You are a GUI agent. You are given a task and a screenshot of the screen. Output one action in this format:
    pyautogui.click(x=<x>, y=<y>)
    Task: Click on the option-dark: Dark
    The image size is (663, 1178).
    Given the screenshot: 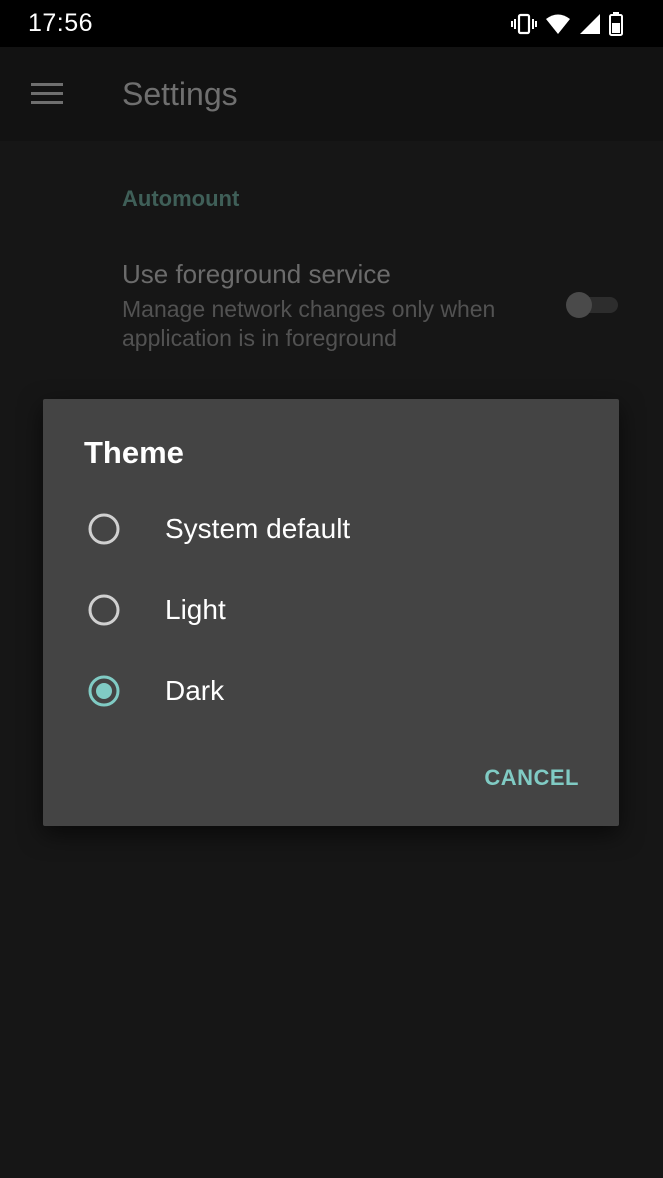 What is the action you would take?
    pyautogui.click(x=331, y=691)
    